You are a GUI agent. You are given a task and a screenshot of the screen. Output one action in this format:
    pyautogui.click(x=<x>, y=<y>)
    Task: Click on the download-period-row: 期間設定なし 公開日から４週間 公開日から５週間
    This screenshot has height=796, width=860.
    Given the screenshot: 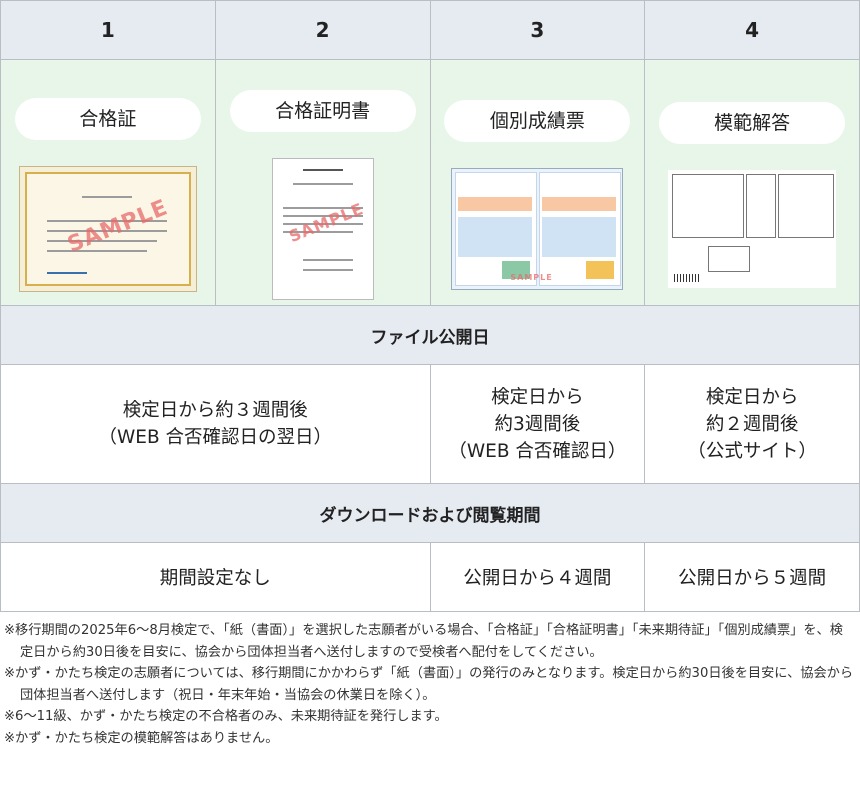 What is the action you would take?
    pyautogui.click(x=430, y=577)
    